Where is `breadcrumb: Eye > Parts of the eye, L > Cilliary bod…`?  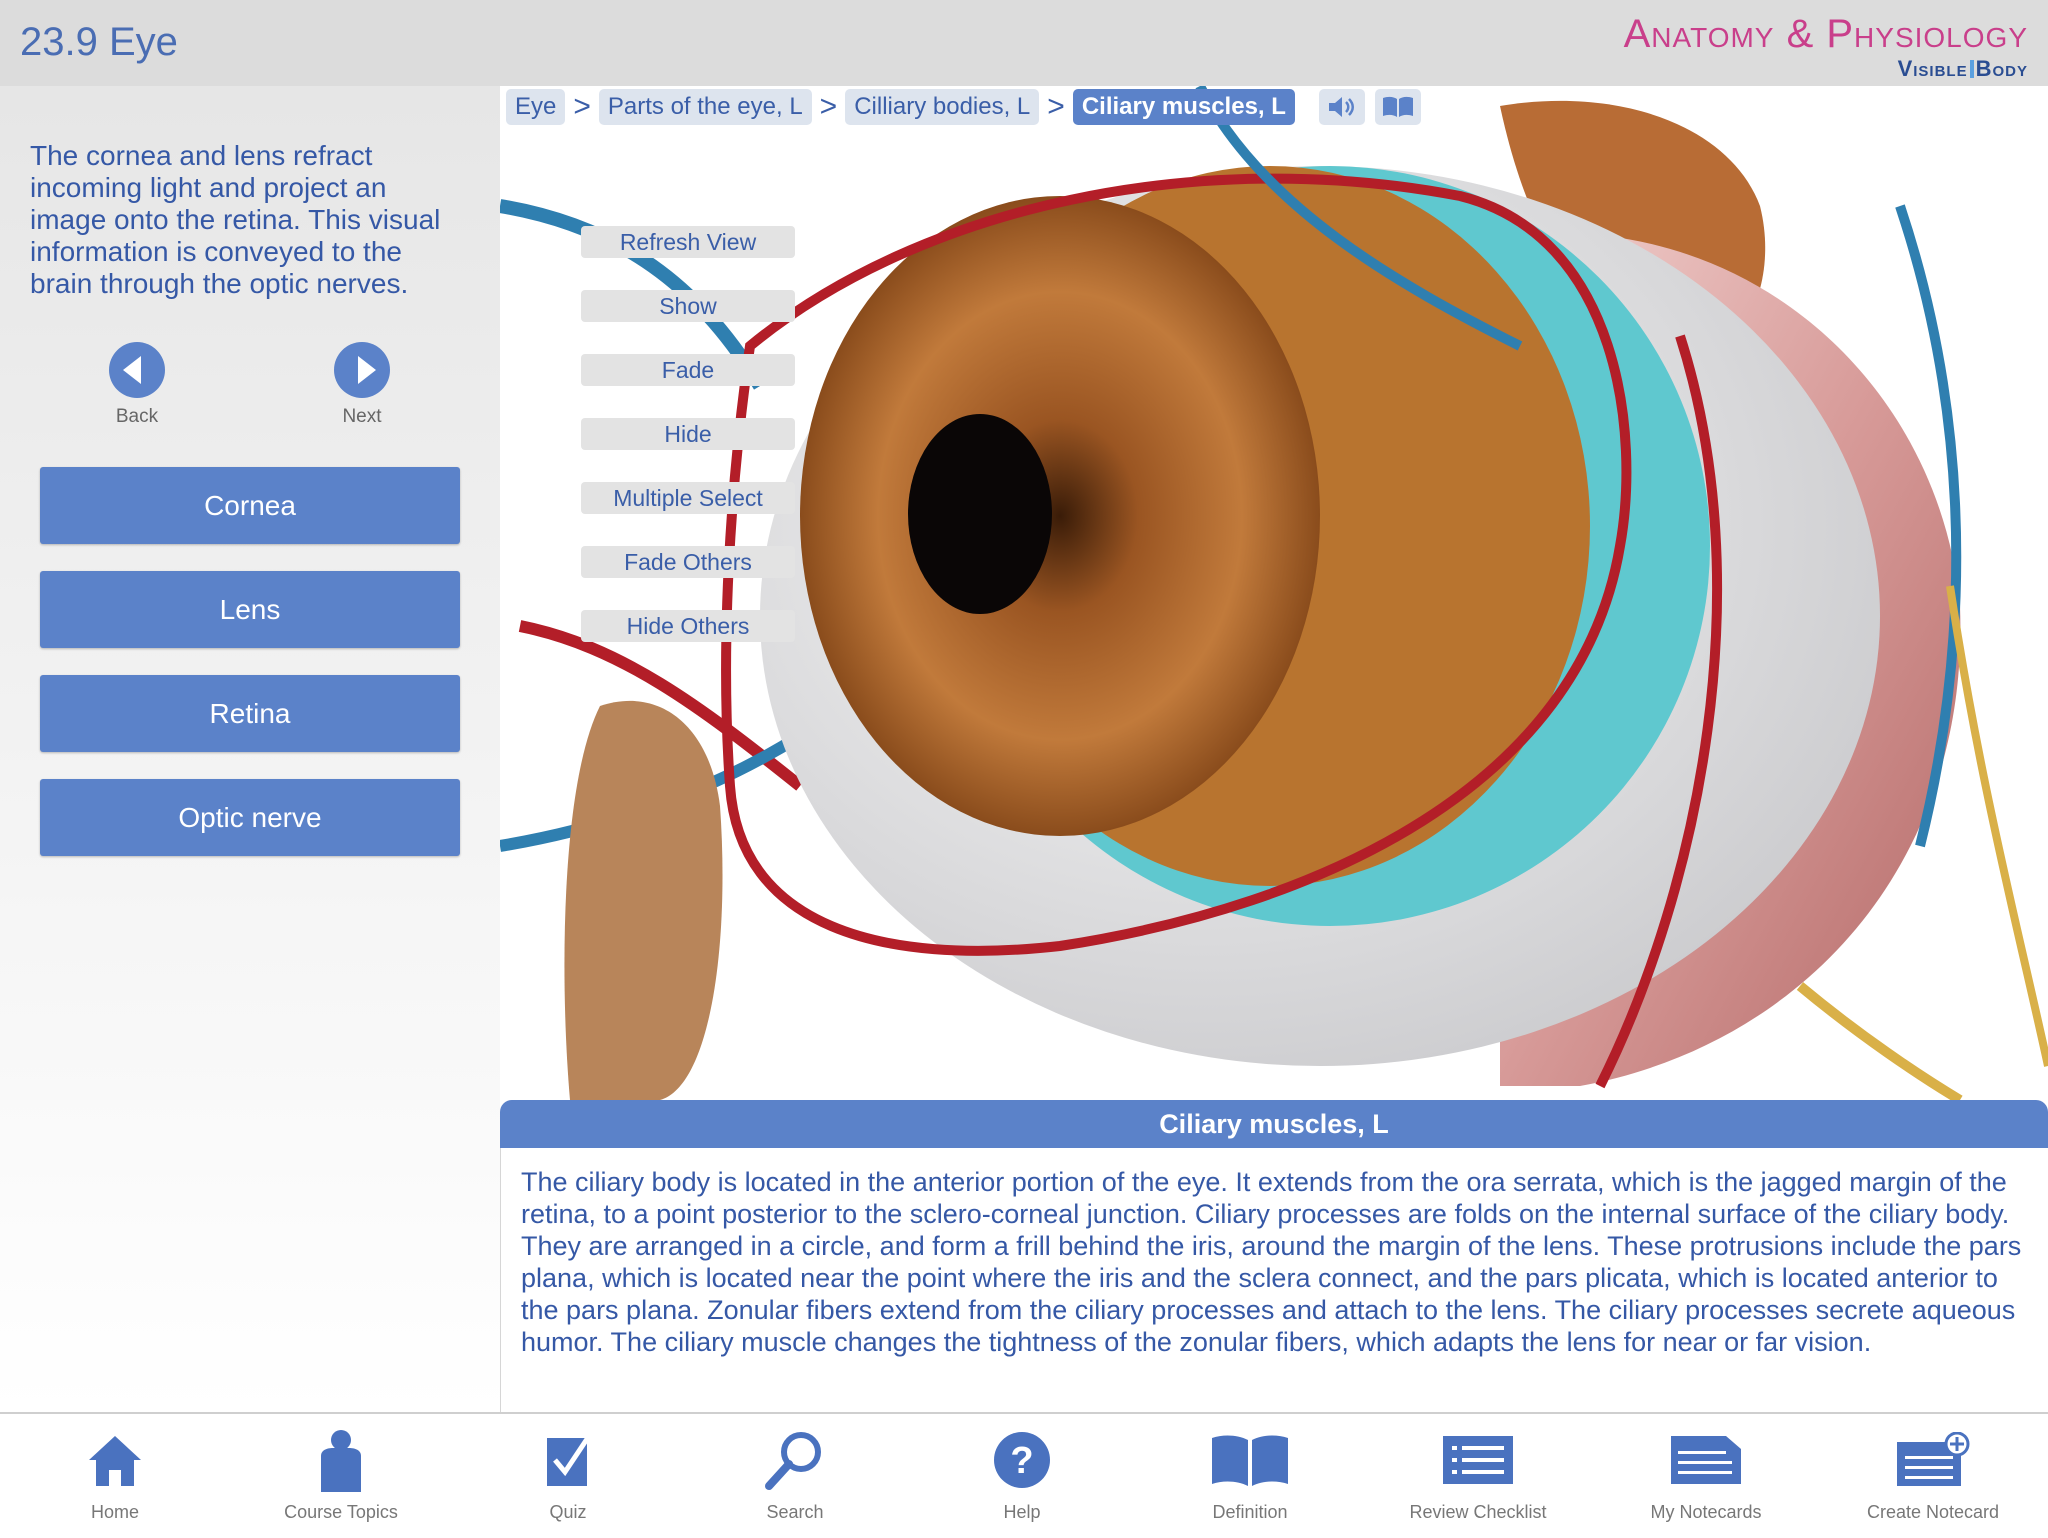 breadcrumb: Eye > Parts of the eye, L > Cilliary bod… is located at coordinates (963, 107).